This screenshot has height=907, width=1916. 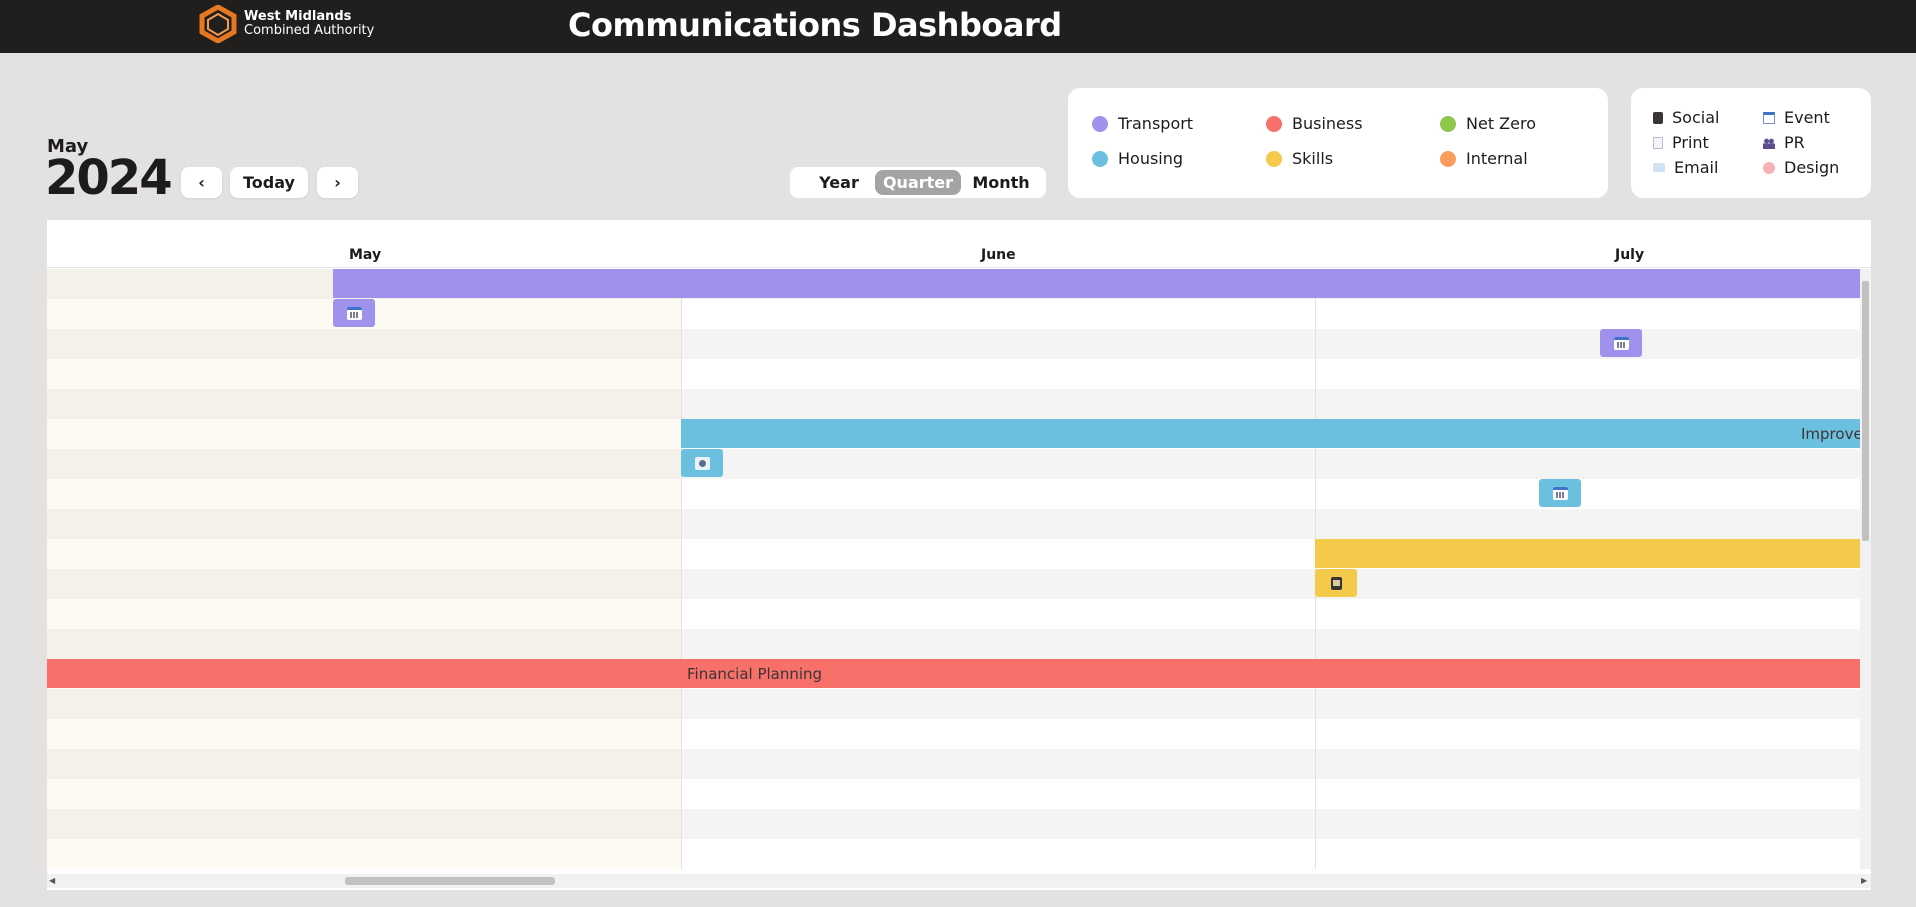 I want to click on vertical-scroll-thumb, so click(x=1865, y=411).